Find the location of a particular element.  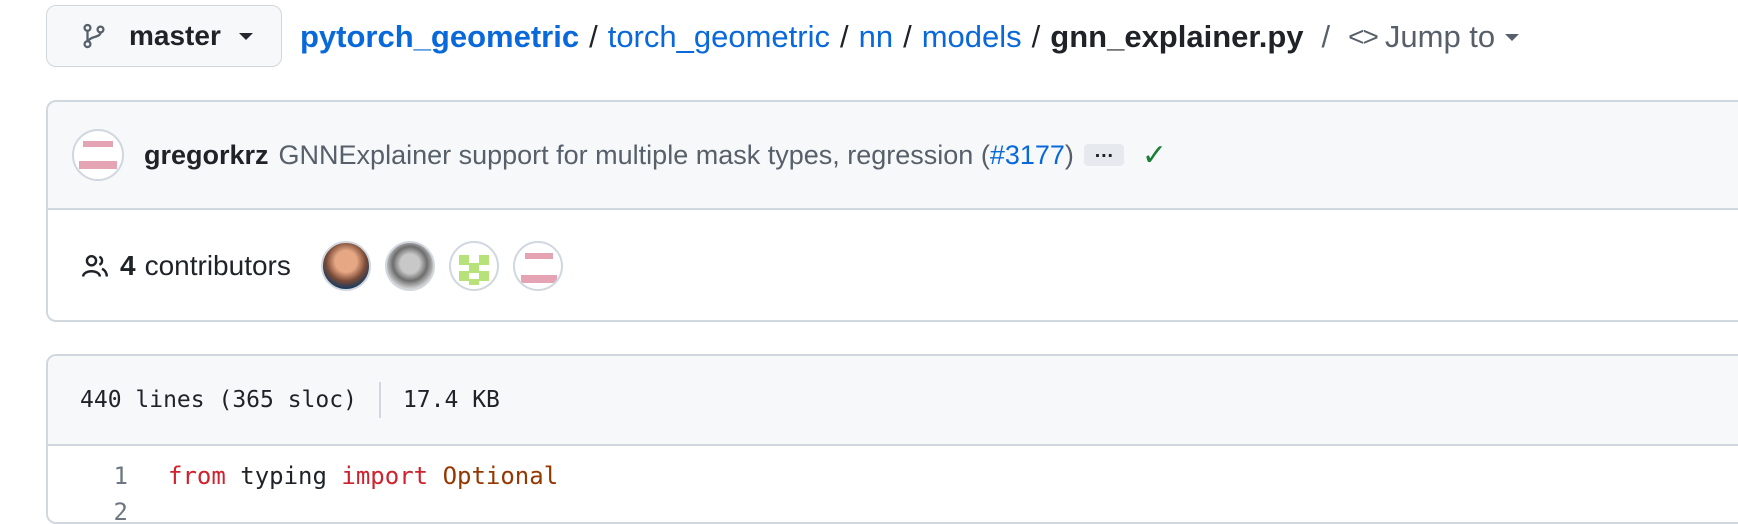

file-size: 17.4 KB is located at coordinates (451, 400).